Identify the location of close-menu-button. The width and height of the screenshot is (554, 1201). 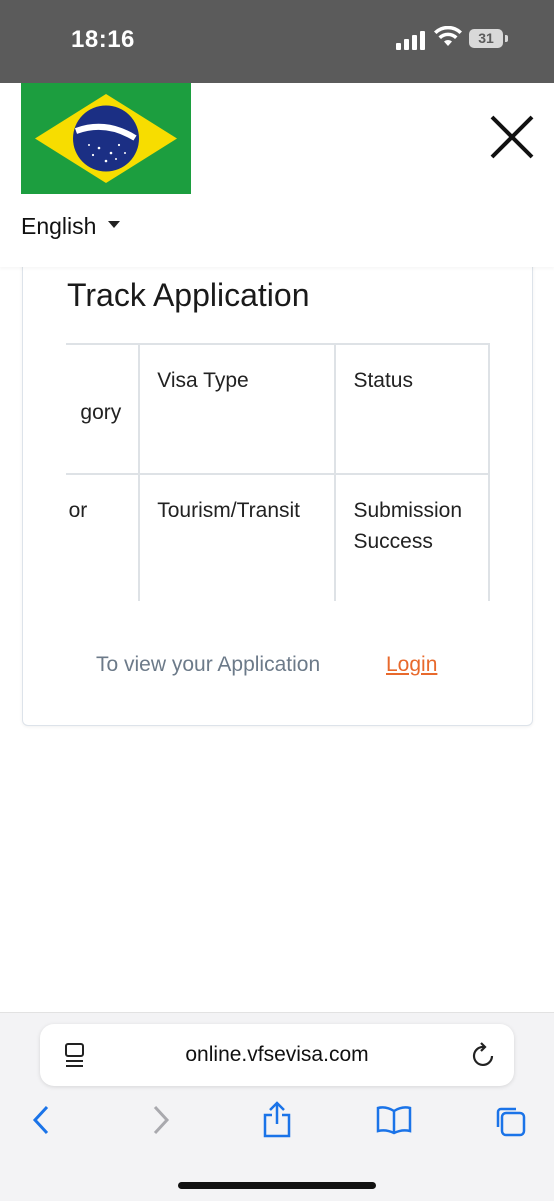
(512, 137).